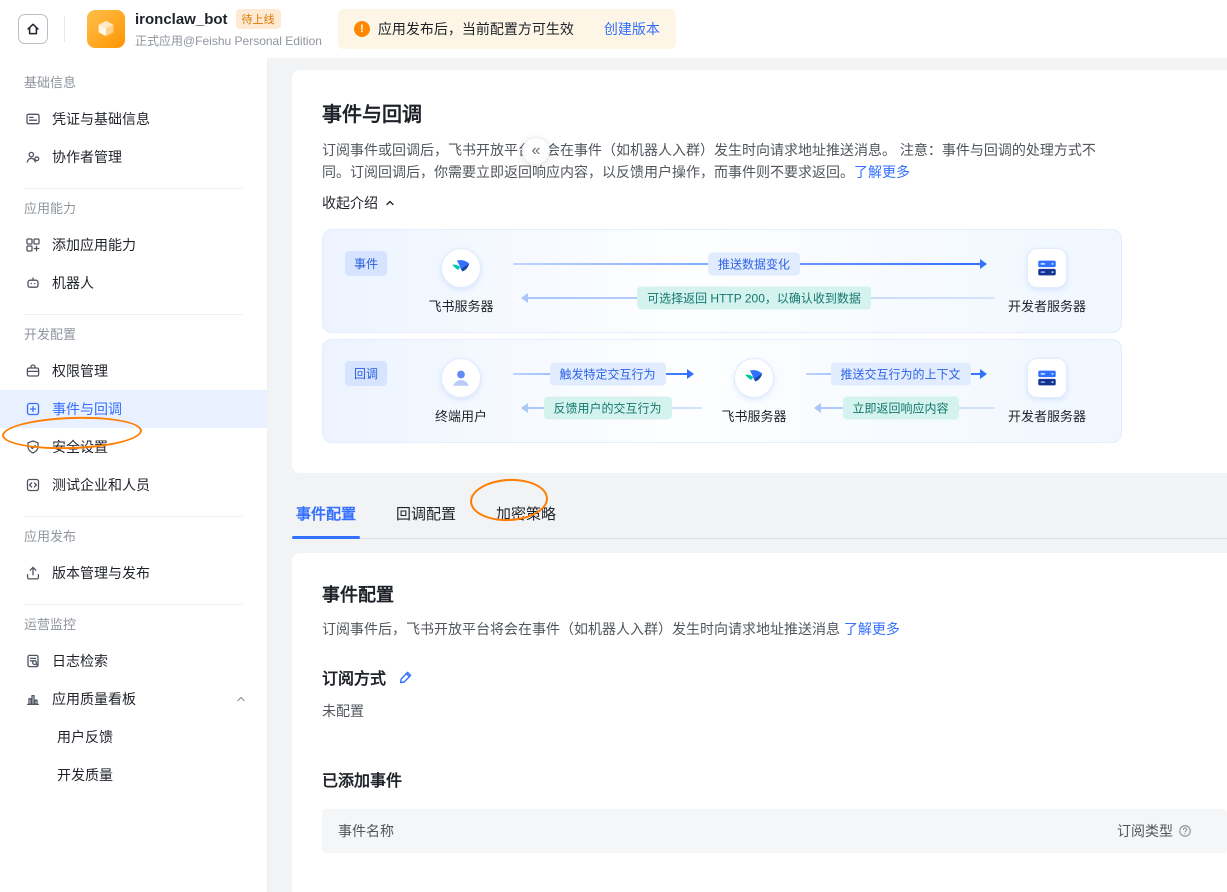 The height and width of the screenshot is (892, 1227). Describe the element at coordinates (64, 29) in the screenshot. I see `header-divider` at that location.